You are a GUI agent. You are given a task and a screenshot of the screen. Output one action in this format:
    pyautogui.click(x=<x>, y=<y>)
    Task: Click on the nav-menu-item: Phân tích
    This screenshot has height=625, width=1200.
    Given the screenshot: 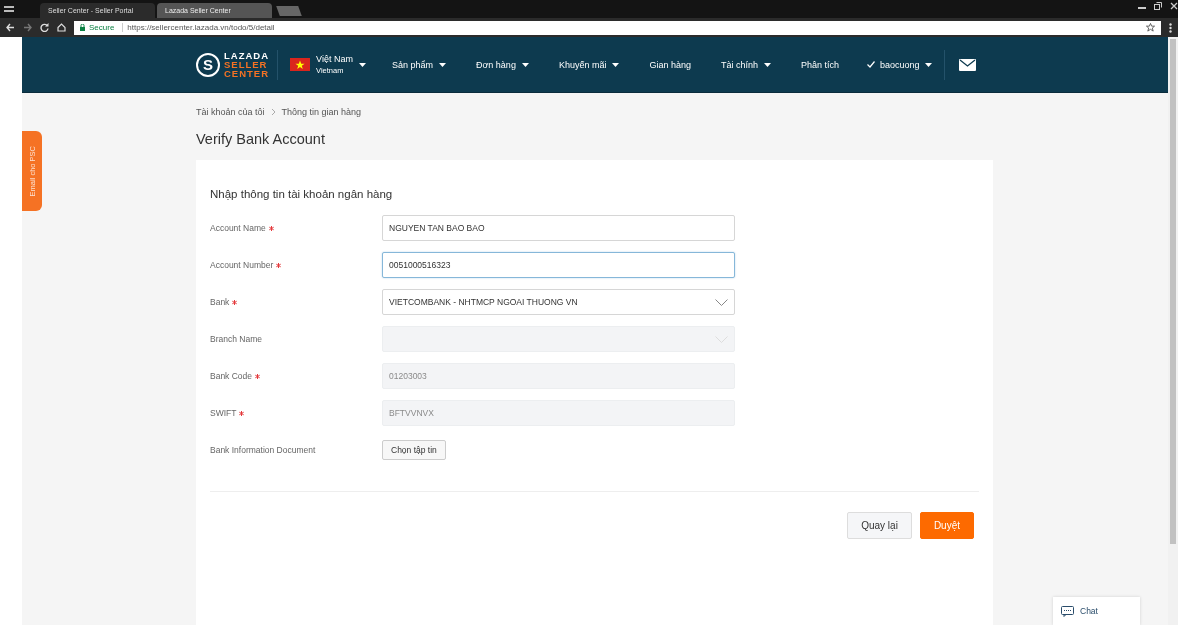 What is the action you would take?
    pyautogui.click(x=820, y=64)
    